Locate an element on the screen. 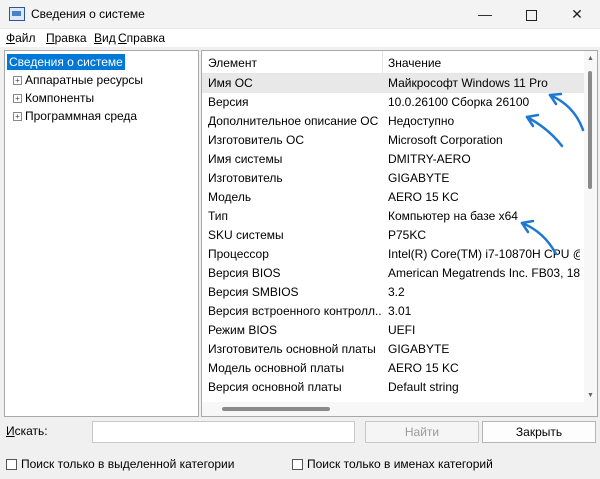 The image size is (600, 479). search-category-names-checkbox is located at coordinates (297, 465).